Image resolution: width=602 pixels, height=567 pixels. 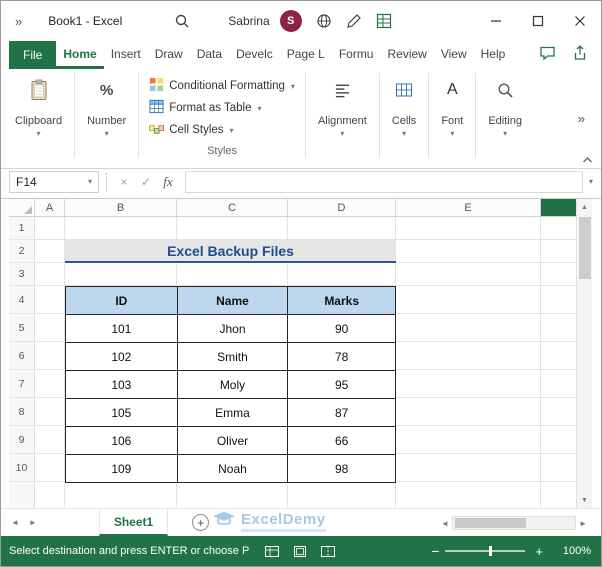 What do you see at coordinates (209, 55) in the screenshot?
I see `tab-data: Data` at bounding box center [209, 55].